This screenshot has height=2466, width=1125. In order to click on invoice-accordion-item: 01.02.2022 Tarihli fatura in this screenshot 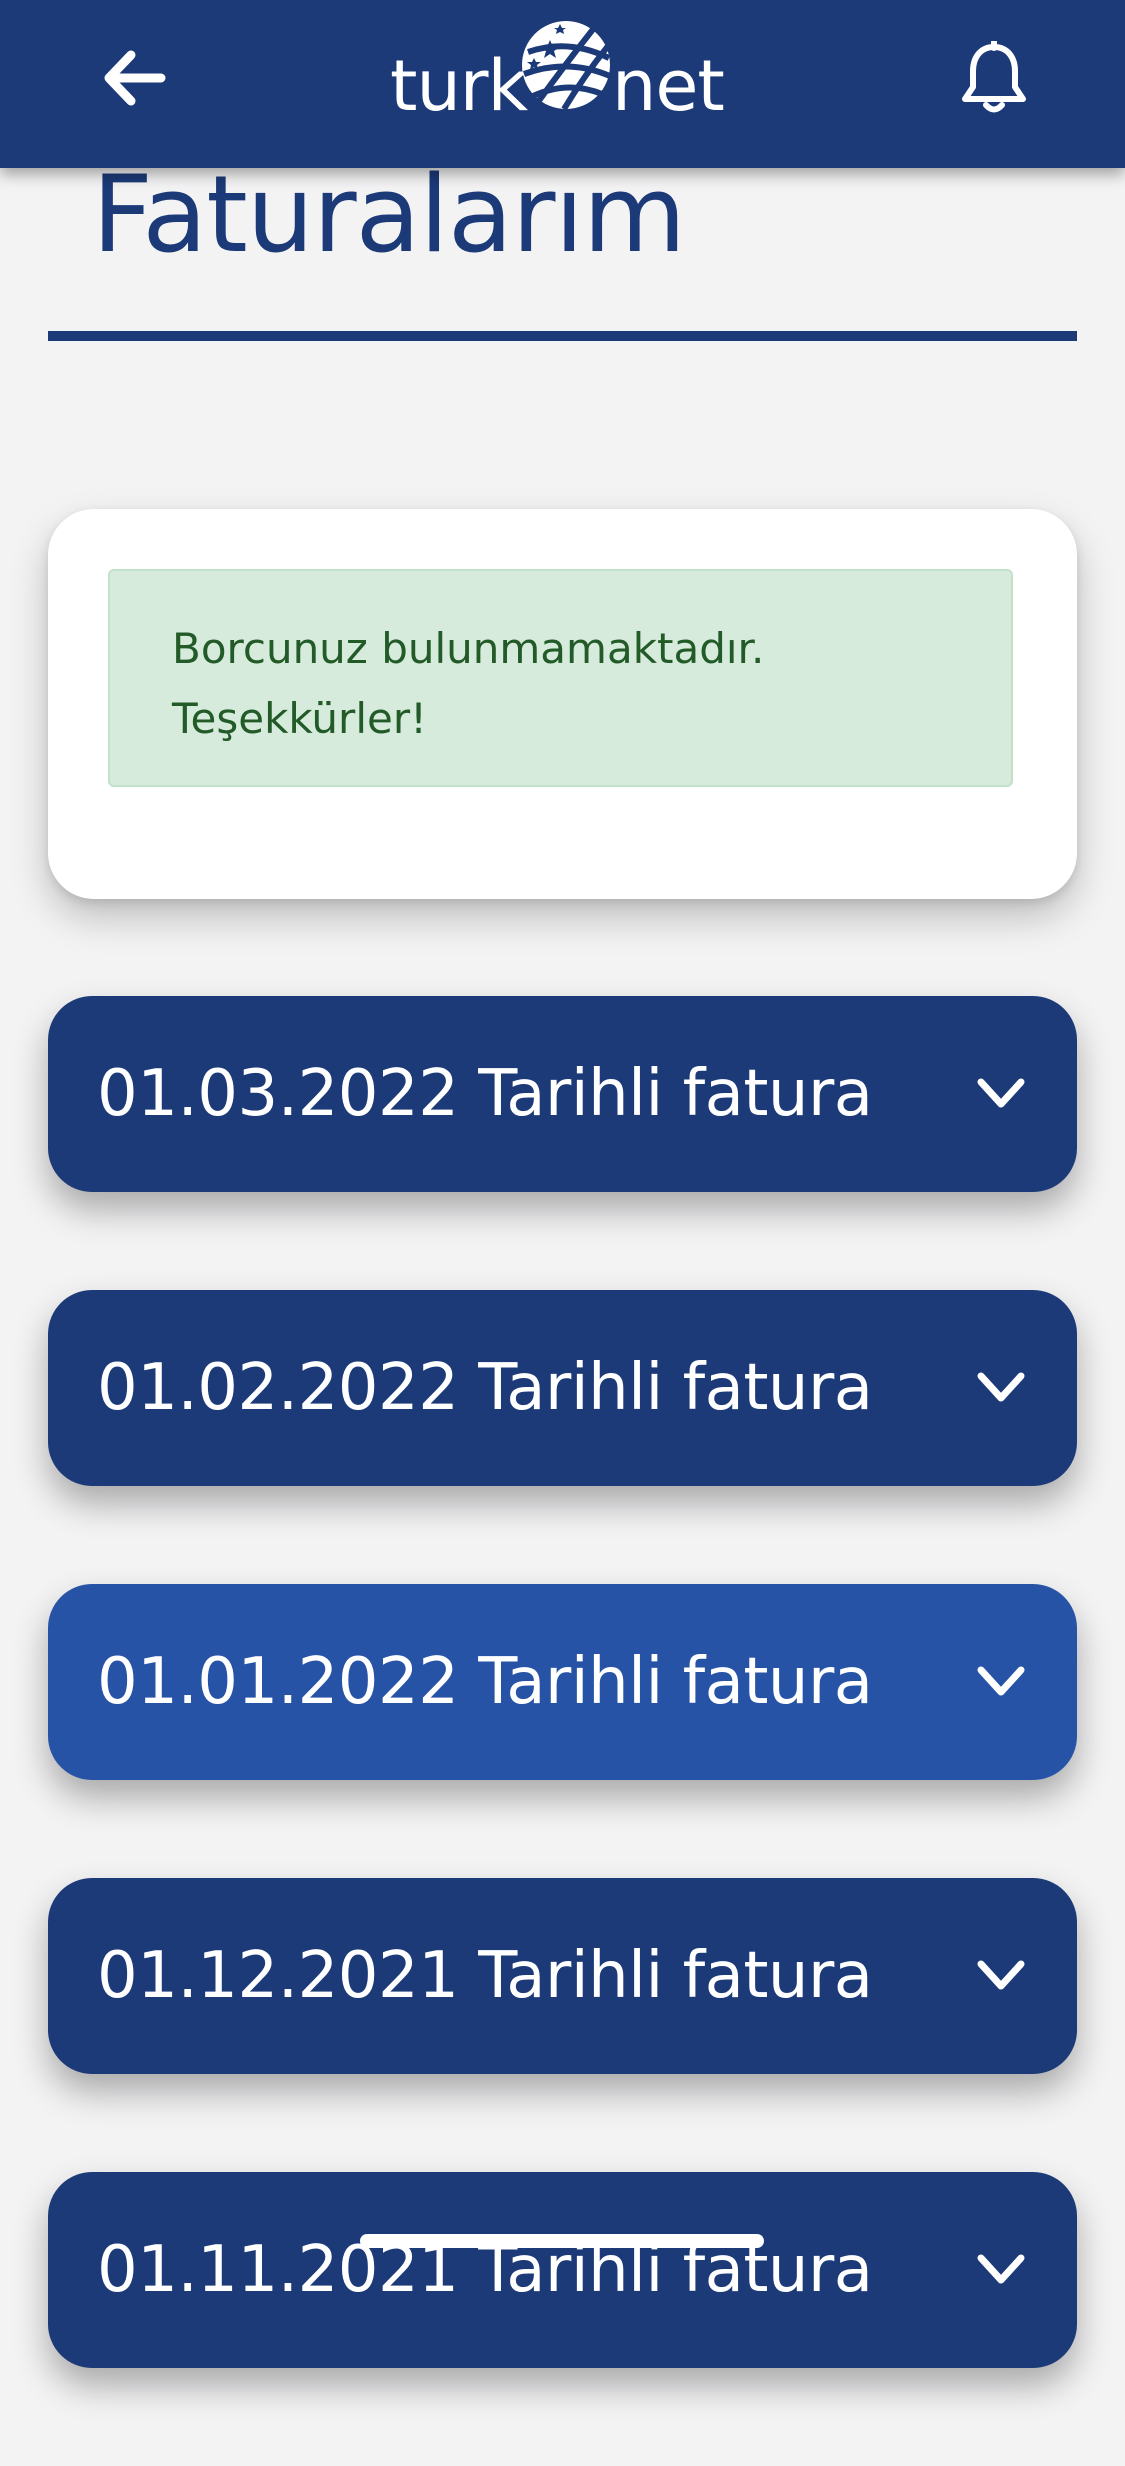, I will do `click(562, 1388)`.